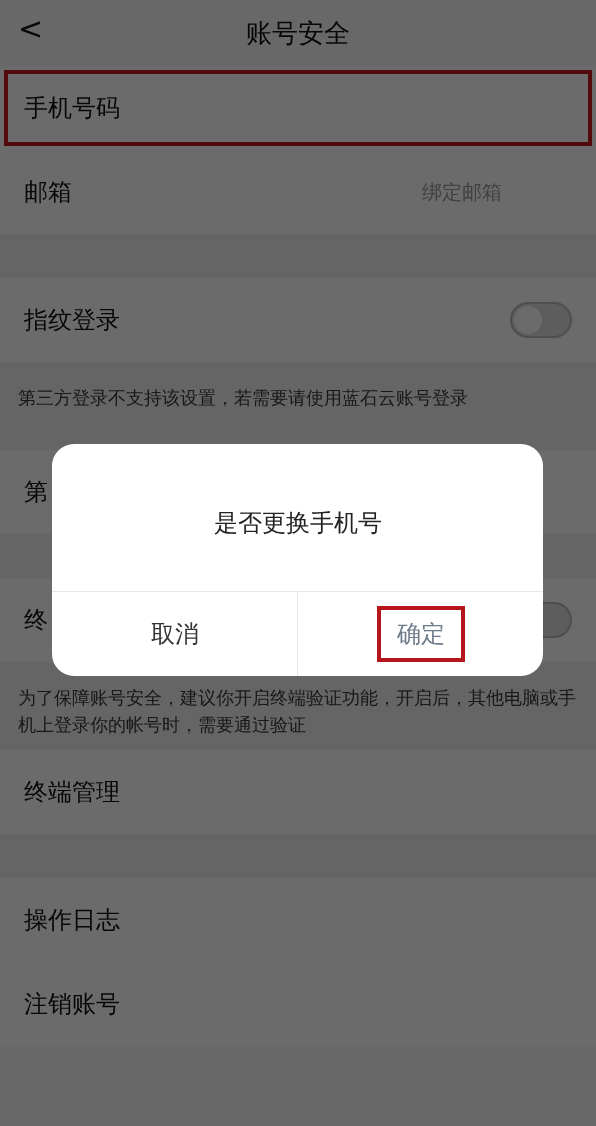 The height and width of the screenshot is (1126, 596). I want to click on toggle-switch, so click(541, 320).